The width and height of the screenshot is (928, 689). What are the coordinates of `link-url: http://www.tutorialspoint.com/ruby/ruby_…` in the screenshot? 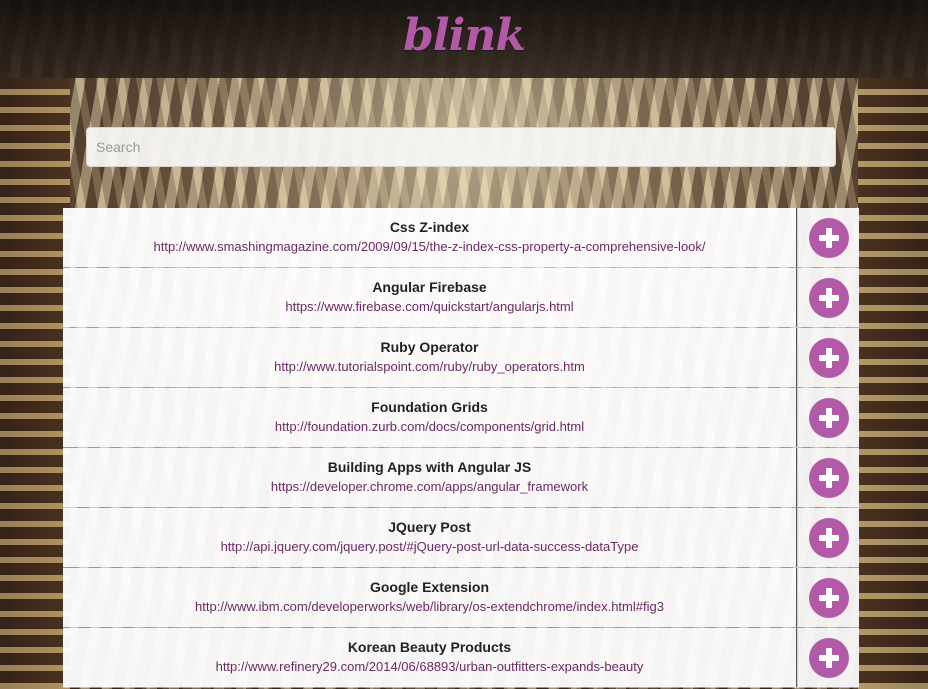 It's located at (429, 367).